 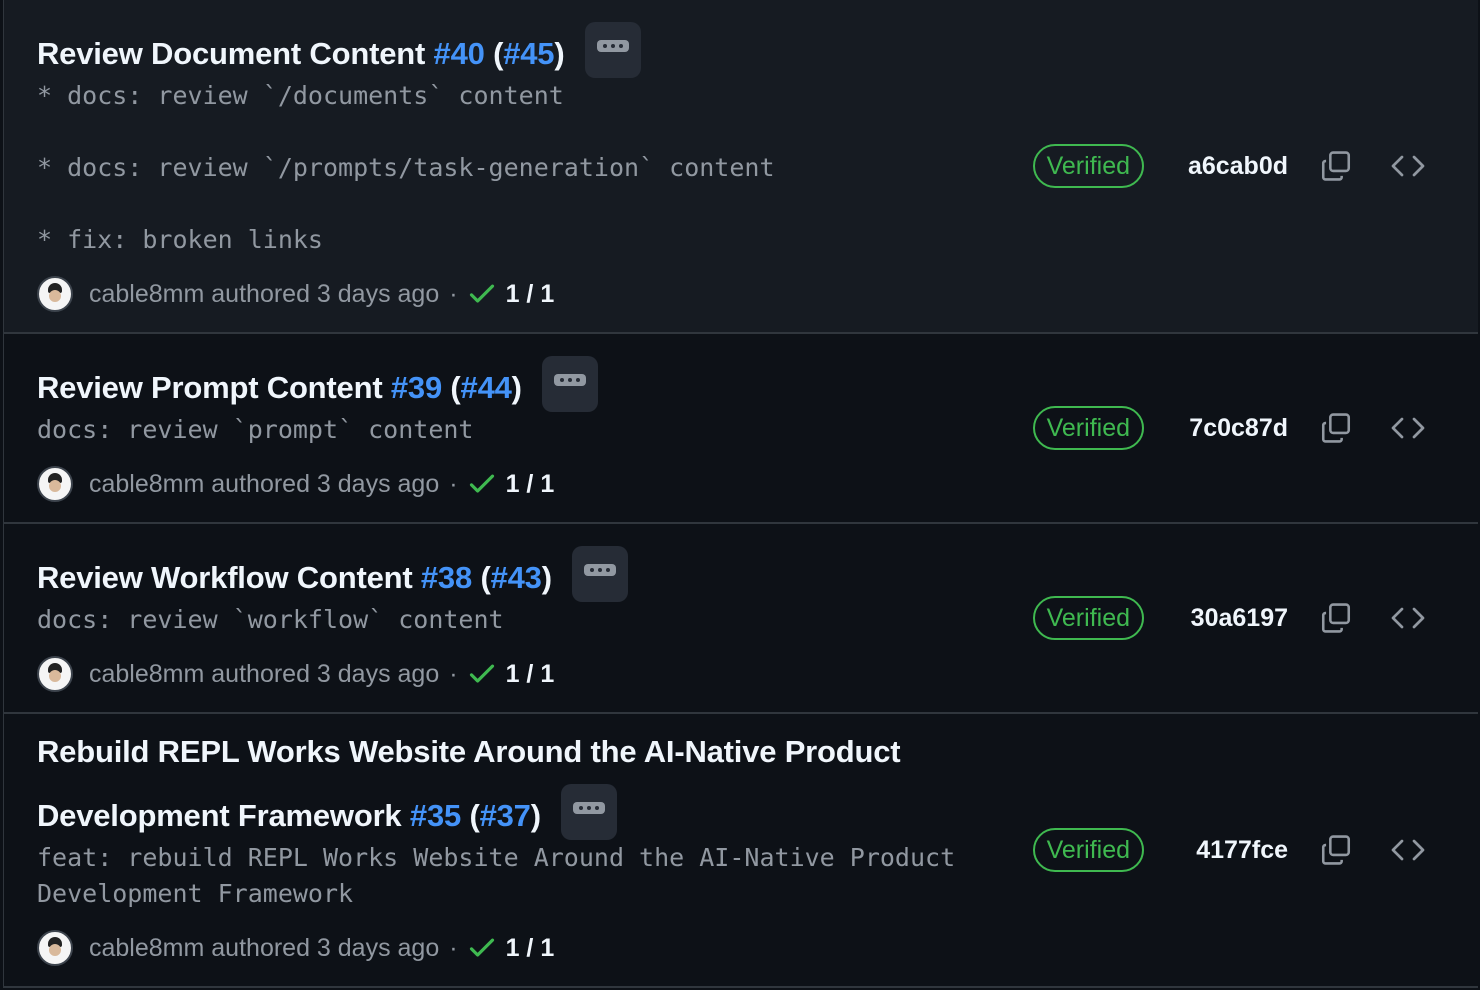 I want to click on commit-title-link: Review Prompt Content, so click(x=210, y=387).